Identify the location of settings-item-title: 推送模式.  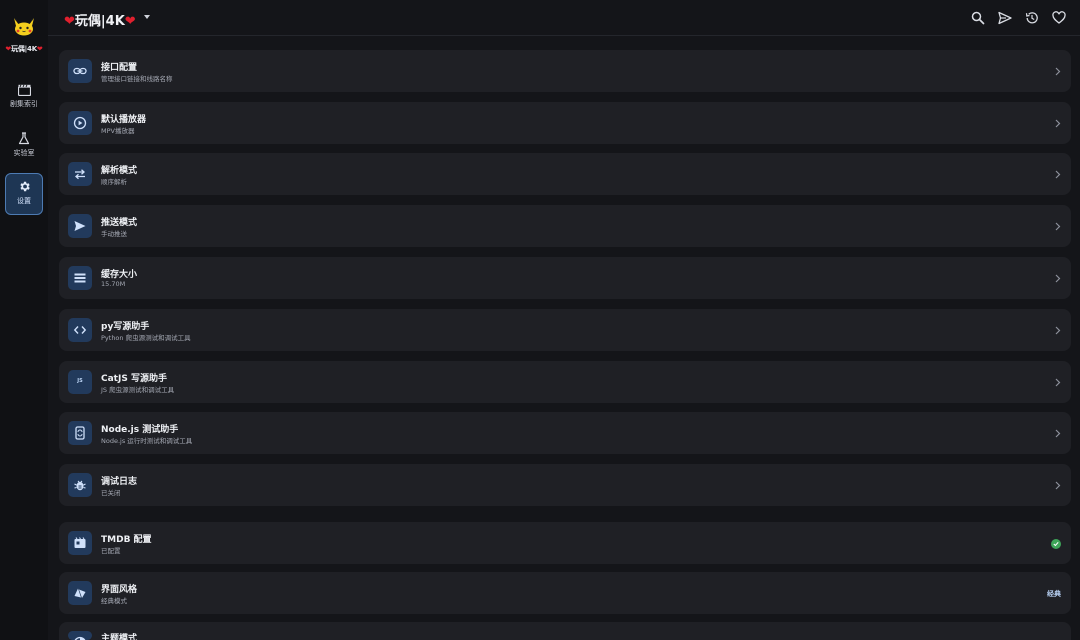
(119, 223).